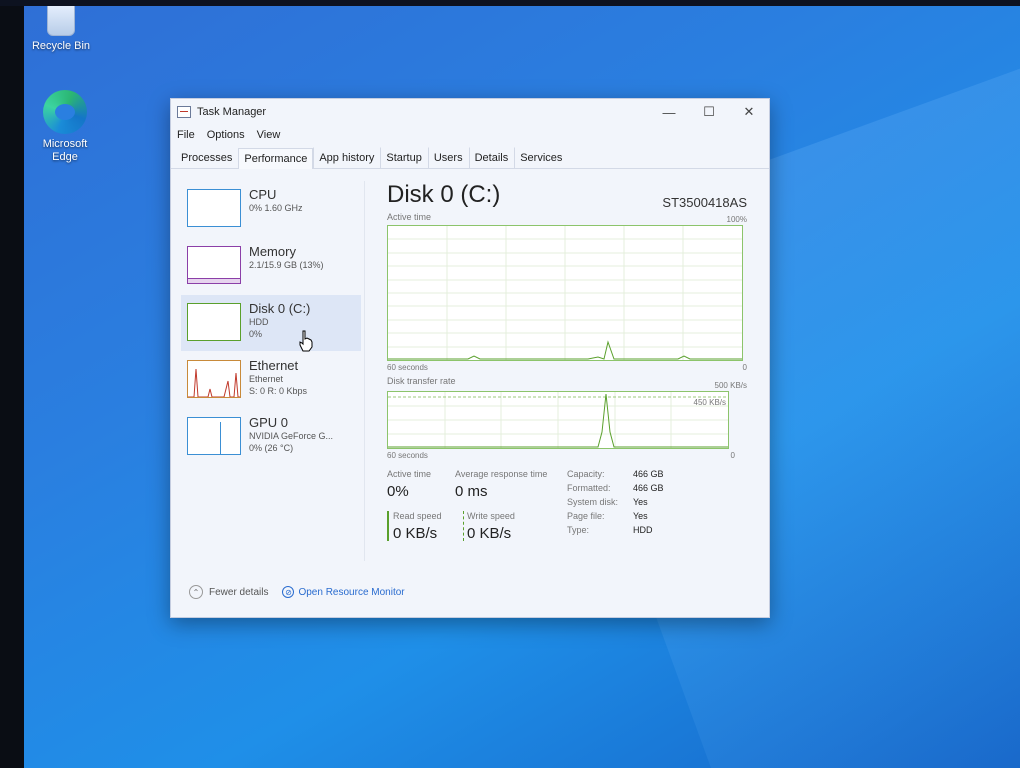 Image resolution: width=1020 pixels, height=768 pixels. I want to click on tab-startup: Startup, so click(403, 157).